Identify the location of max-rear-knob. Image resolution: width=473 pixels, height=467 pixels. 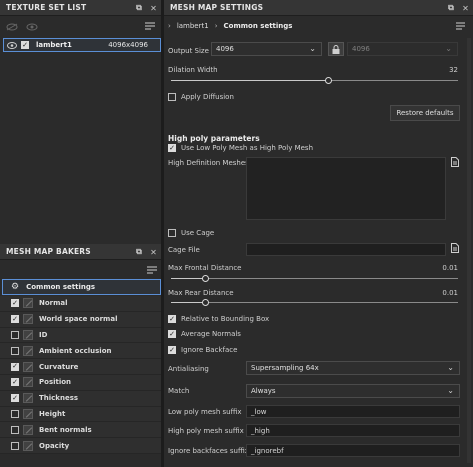
(205, 302).